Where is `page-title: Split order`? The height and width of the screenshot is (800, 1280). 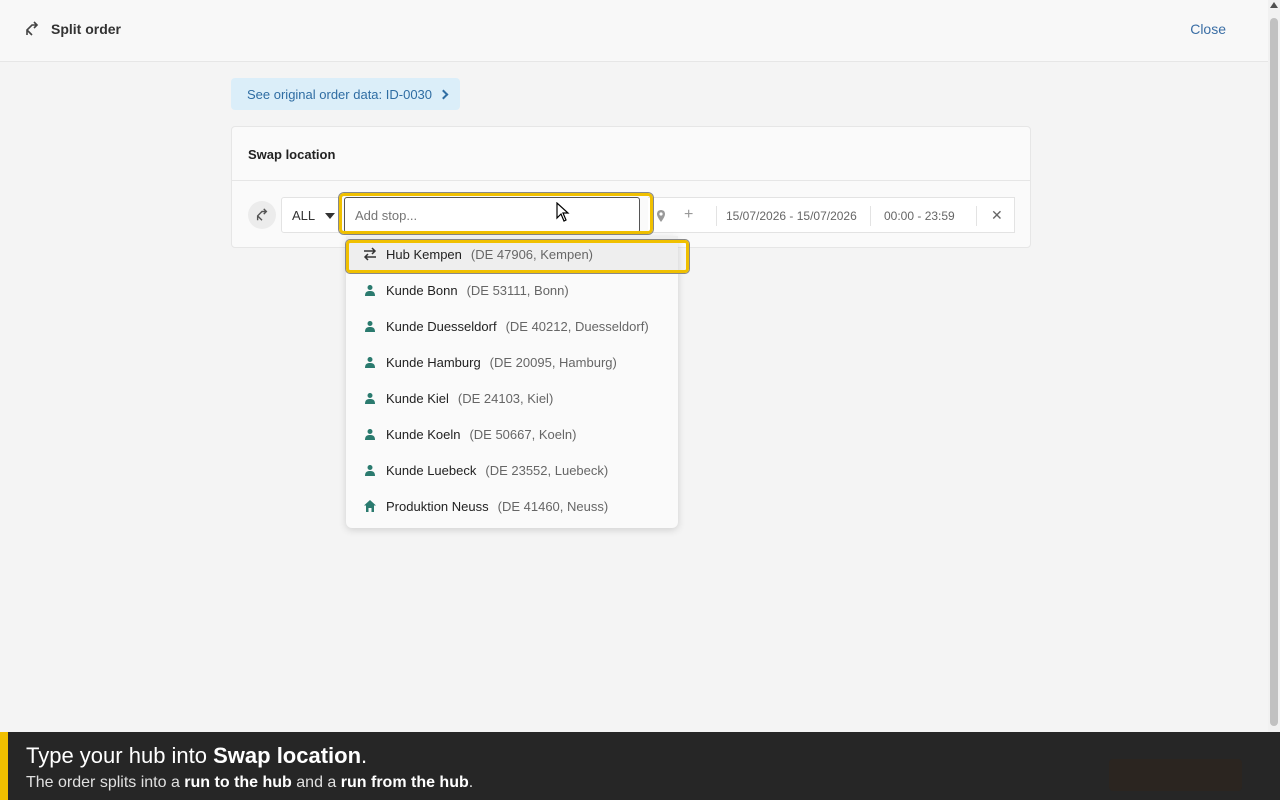
page-title: Split order is located at coordinates (86, 29).